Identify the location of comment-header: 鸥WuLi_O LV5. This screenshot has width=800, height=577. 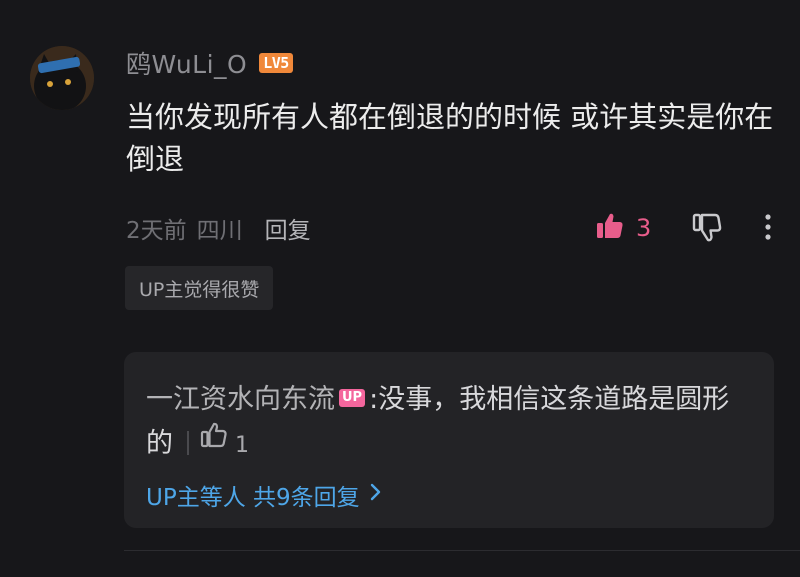
(209, 63).